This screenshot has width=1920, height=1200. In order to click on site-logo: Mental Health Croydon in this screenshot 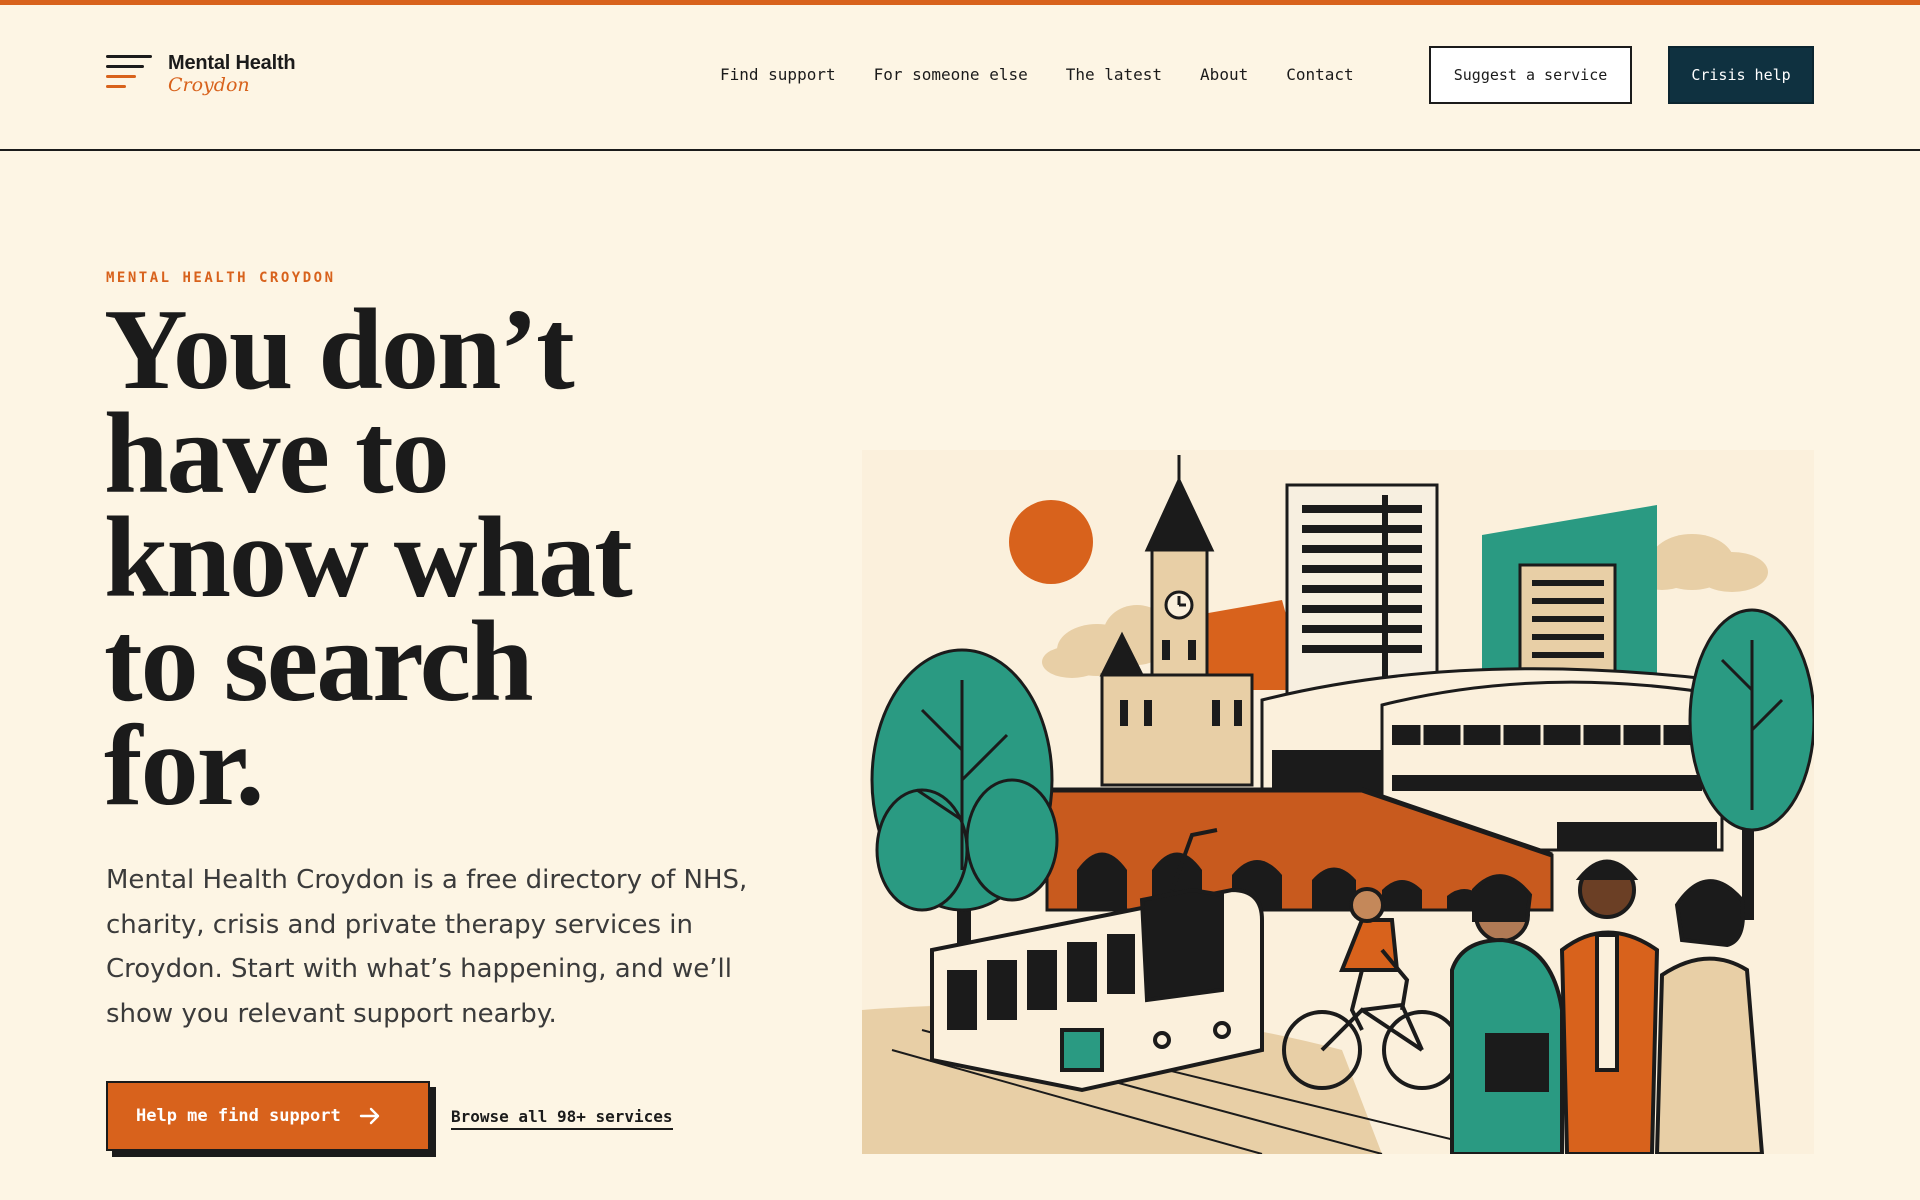, I will do `click(201, 74)`.